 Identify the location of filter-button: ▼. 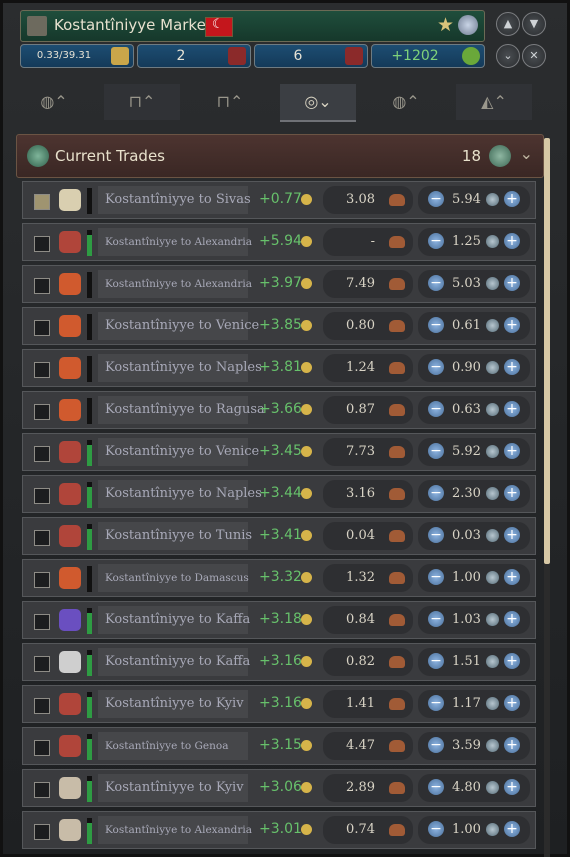
(534, 24).